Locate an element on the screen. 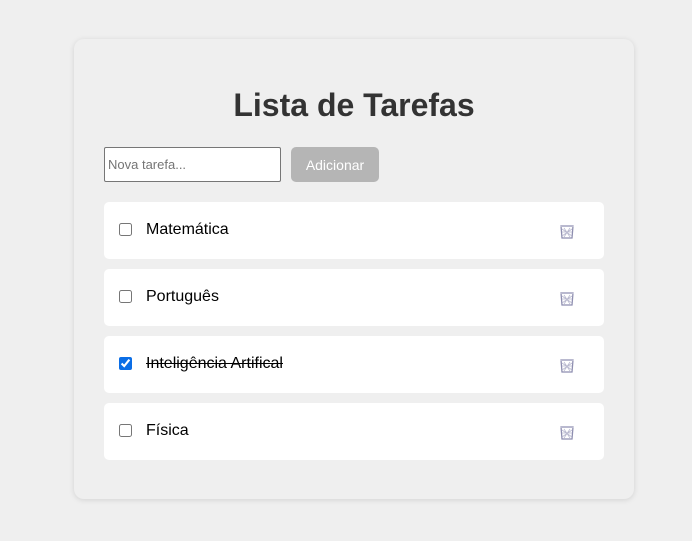 This screenshot has width=692, height=541. task-item: Inteligência Artifical is located at coordinates (354, 364).